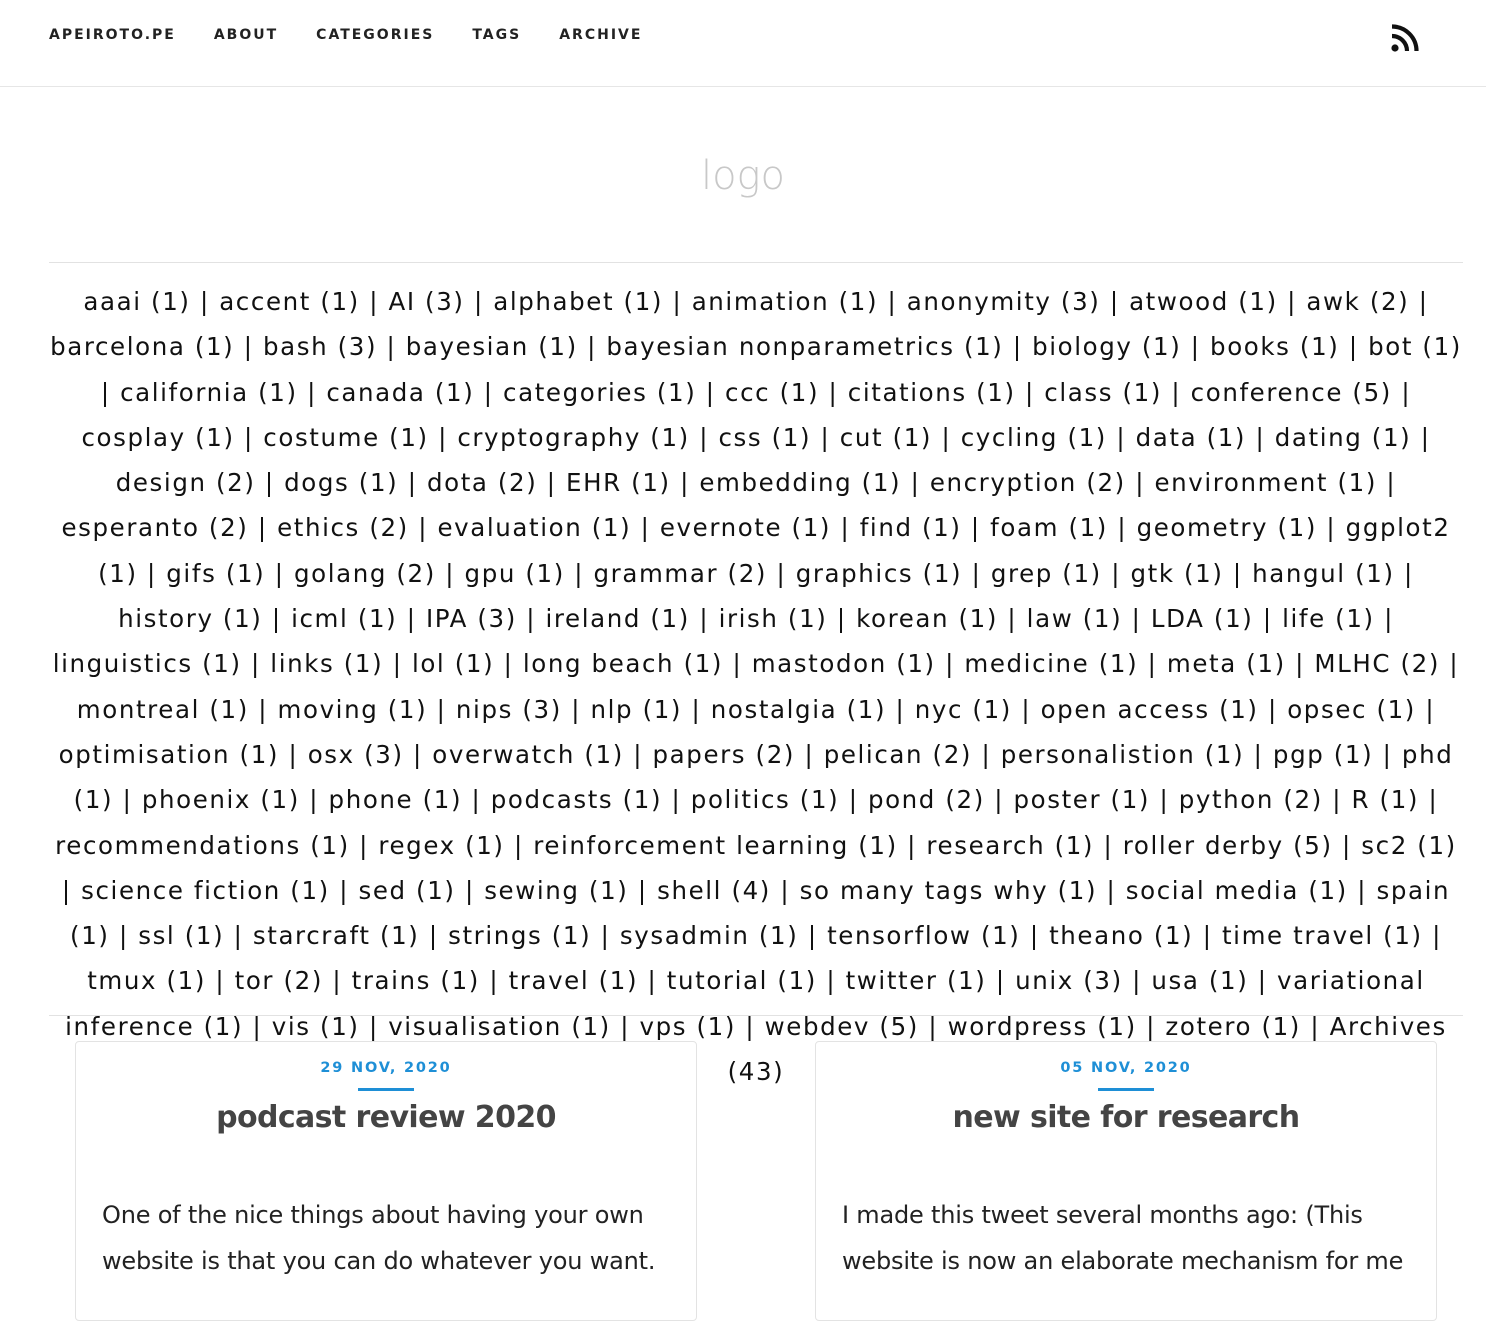 The image size is (1486, 1321). Describe the element at coordinates (534, 527) in the screenshot. I see `tag-link: evaluation (1)` at that location.